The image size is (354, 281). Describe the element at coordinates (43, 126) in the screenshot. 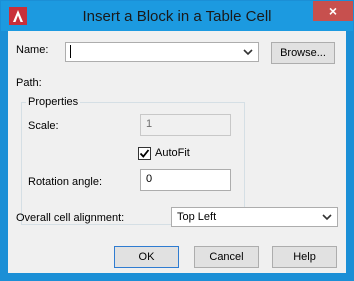

I see `scale-label: Scale:` at that location.